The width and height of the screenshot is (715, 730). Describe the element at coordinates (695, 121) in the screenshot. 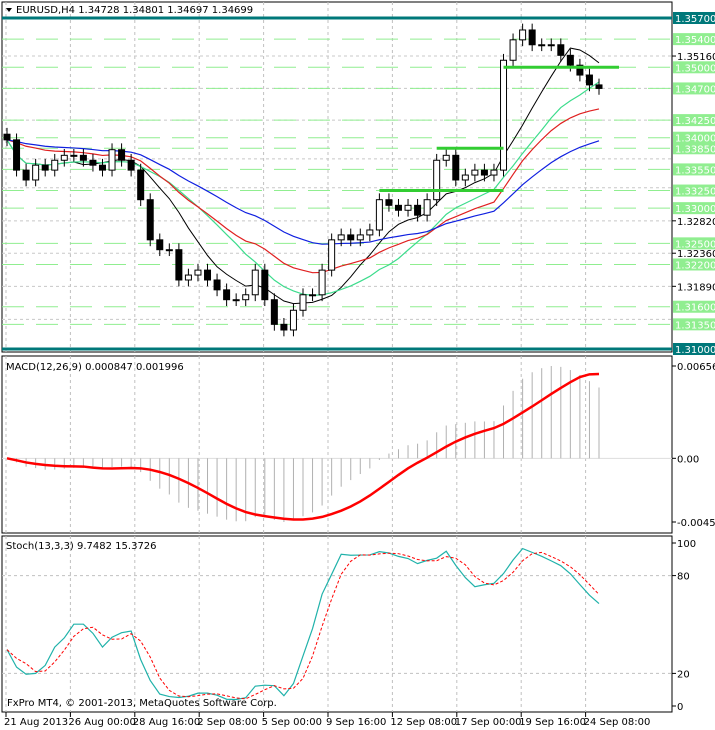

I see `price-level-label: 1.34250` at that location.